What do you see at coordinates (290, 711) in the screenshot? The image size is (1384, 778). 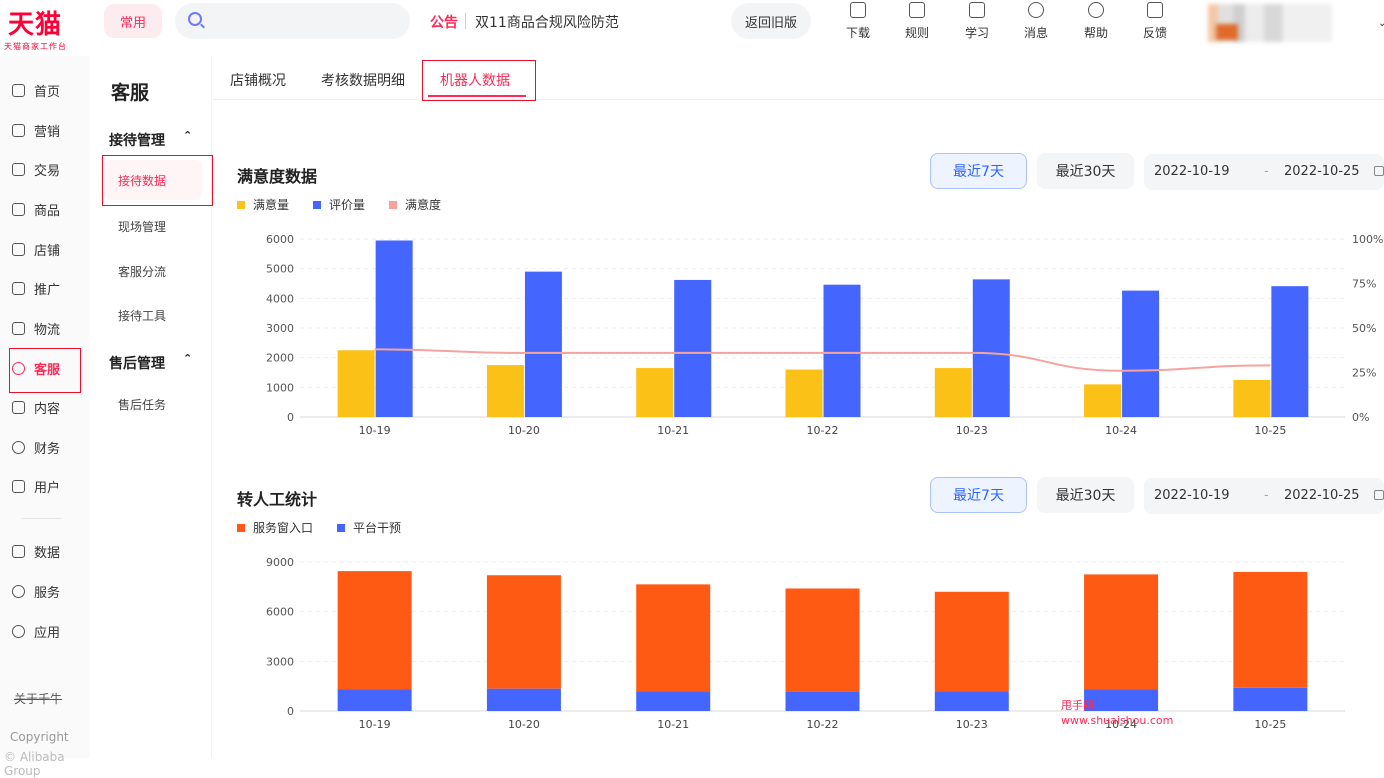 I see `y-tick-label: 0` at bounding box center [290, 711].